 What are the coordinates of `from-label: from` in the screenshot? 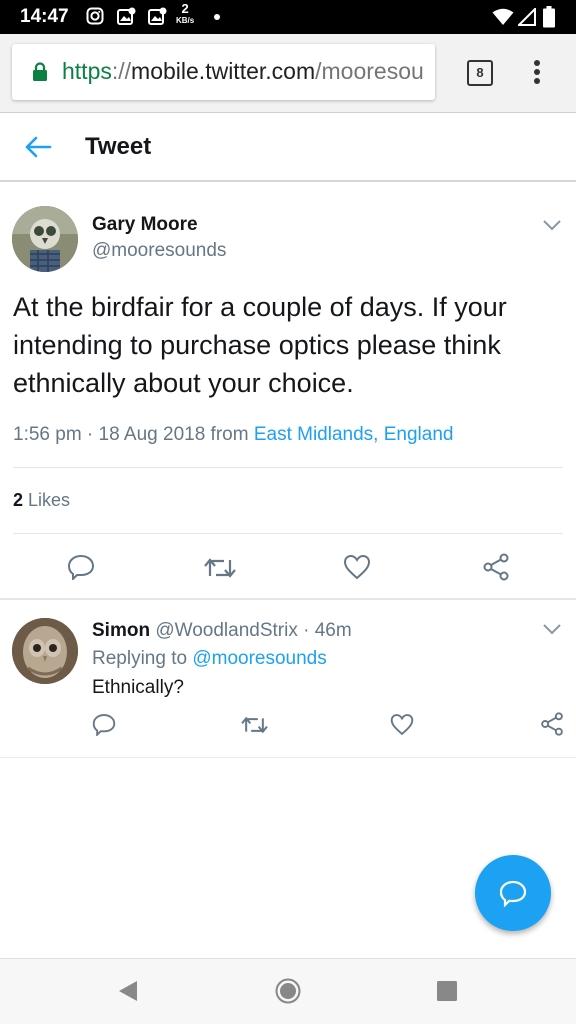 It's located at (229, 434).